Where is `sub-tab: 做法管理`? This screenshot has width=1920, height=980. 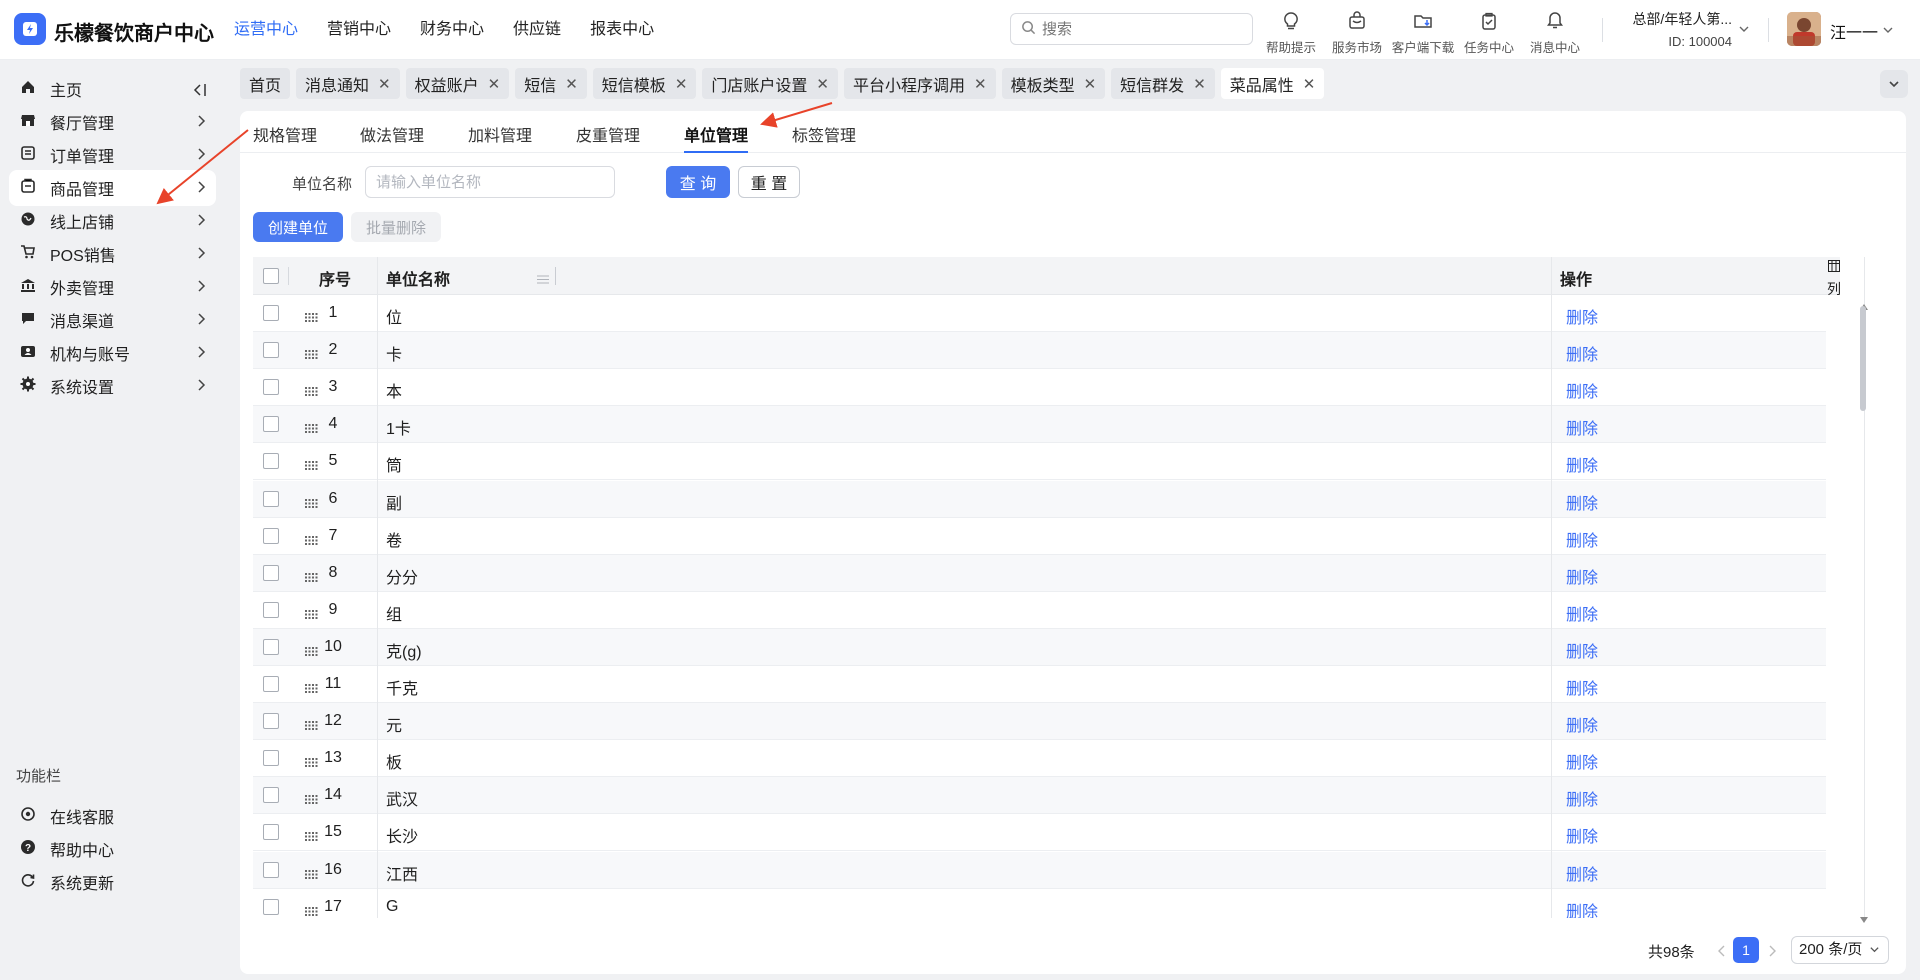 sub-tab: 做法管理 is located at coordinates (392, 134).